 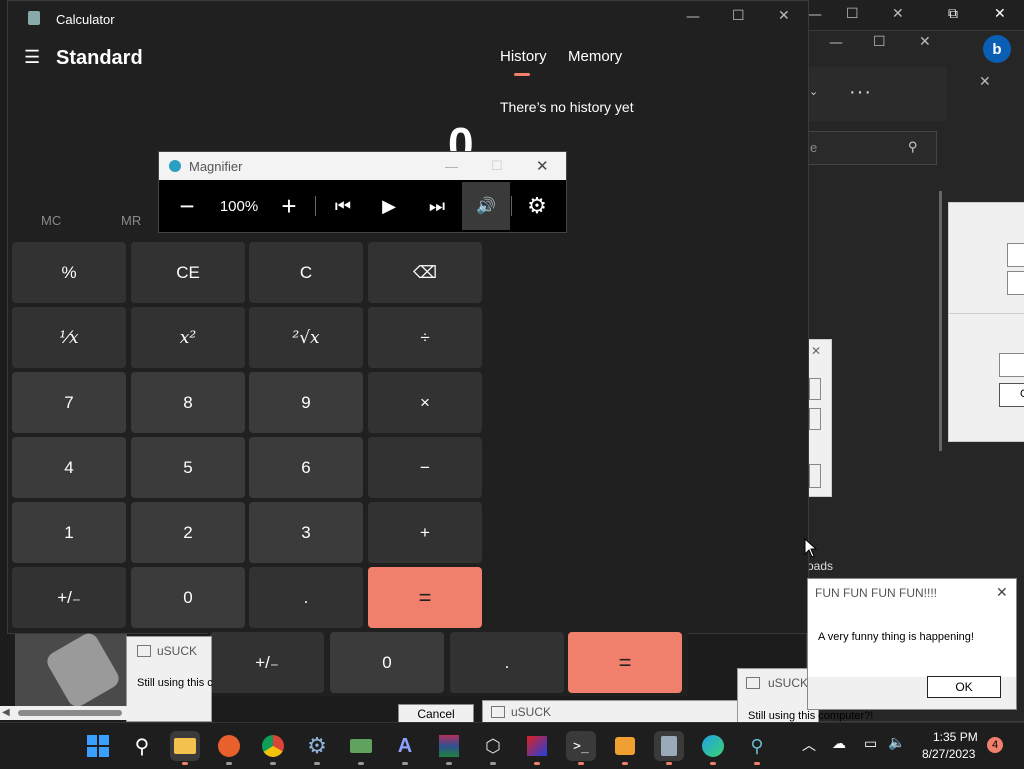 What do you see at coordinates (343, 206) in the screenshot?
I see `previous-icon: ⏮` at bounding box center [343, 206].